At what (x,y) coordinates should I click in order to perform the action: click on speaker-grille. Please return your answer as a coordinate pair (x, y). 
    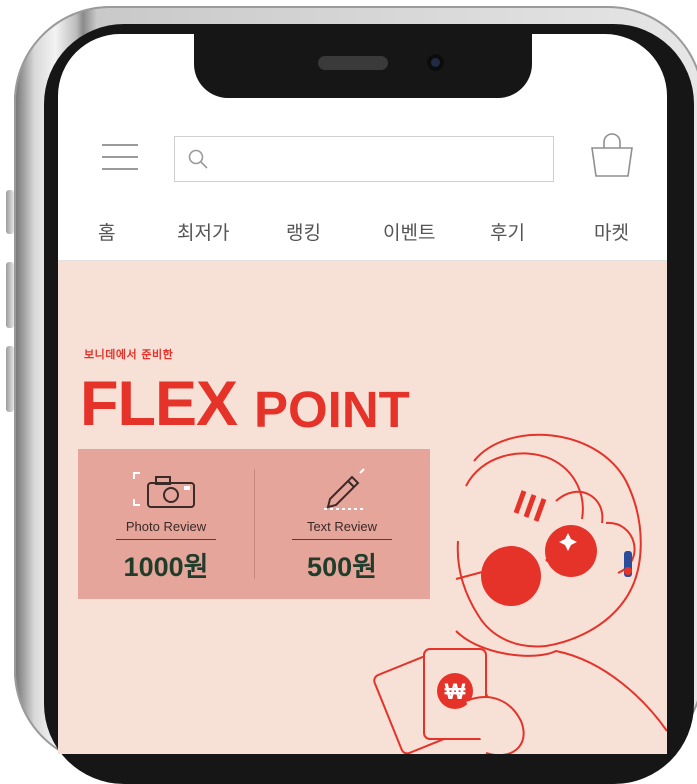
    Looking at the image, I should click on (353, 63).